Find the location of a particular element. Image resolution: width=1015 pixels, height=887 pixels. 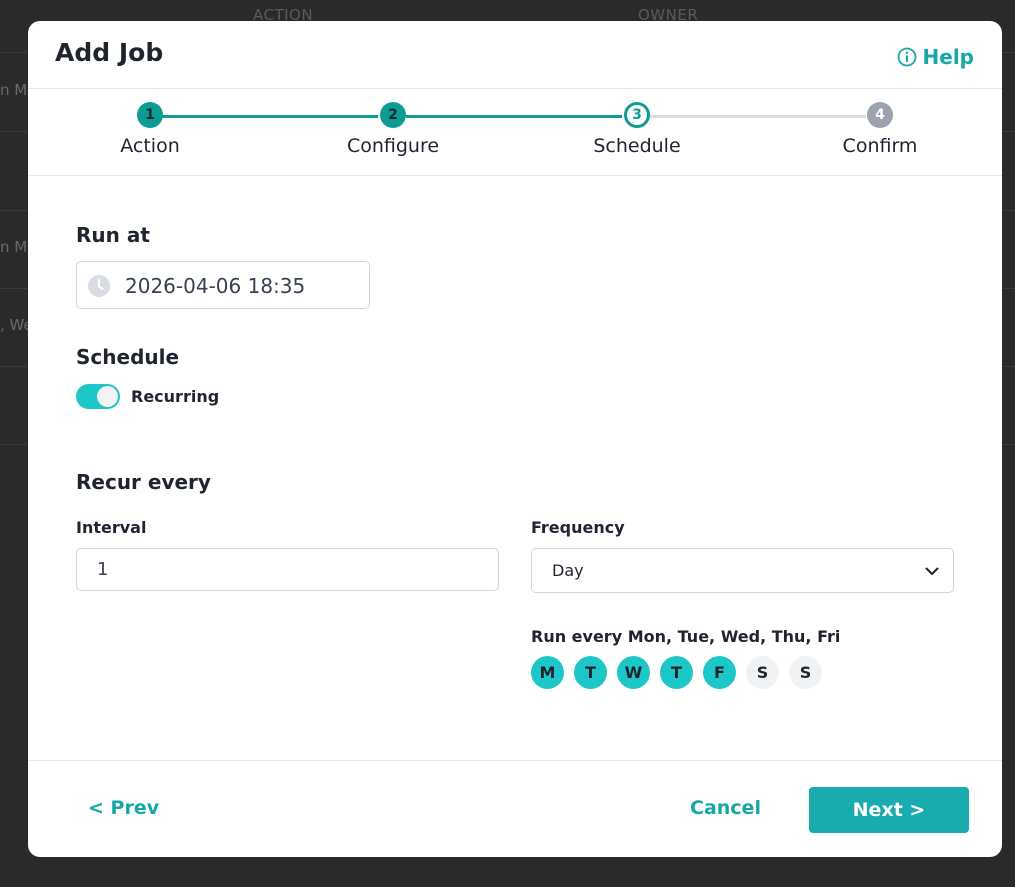

weekday-picker: M T W T F S S is located at coordinates (676, 672).